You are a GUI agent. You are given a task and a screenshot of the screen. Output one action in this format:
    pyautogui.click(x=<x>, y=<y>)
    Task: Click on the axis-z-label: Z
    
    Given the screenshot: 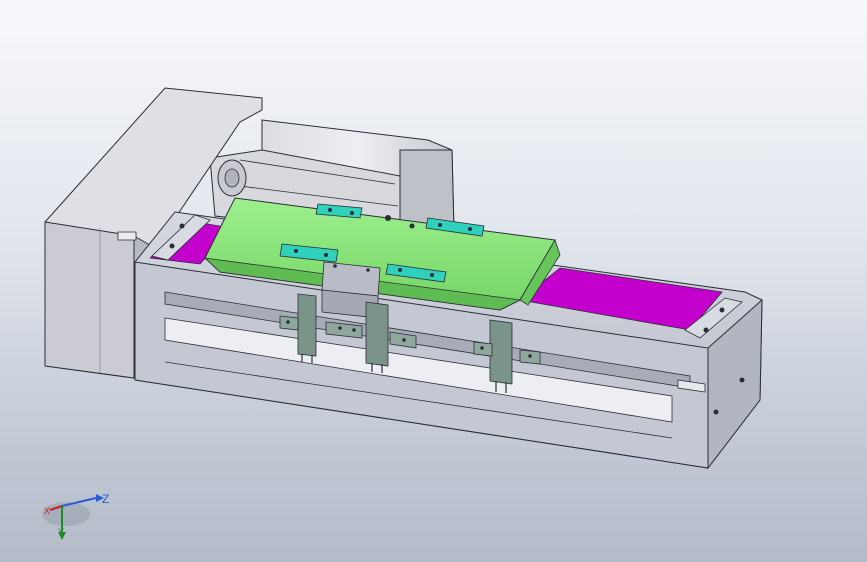 What is the action you would take?
    pyautogui.click(x=106, y=499)
    